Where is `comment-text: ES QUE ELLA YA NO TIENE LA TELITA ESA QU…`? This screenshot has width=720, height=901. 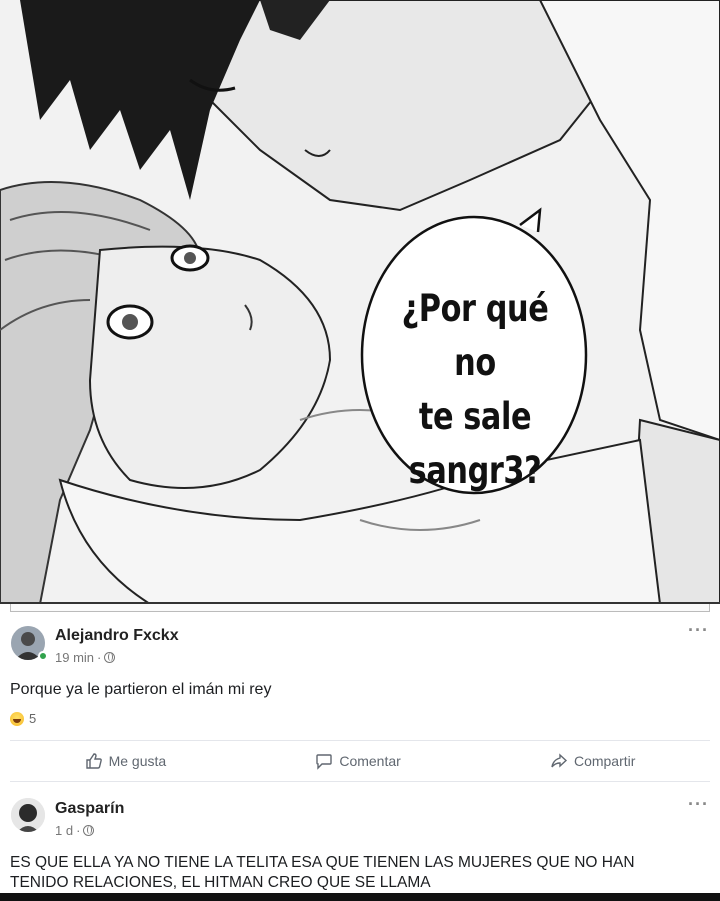 comment-text: ES QUE ELLA YA NO TIENE LA TELITA ESA QU… is located at coordinates (322, 873).